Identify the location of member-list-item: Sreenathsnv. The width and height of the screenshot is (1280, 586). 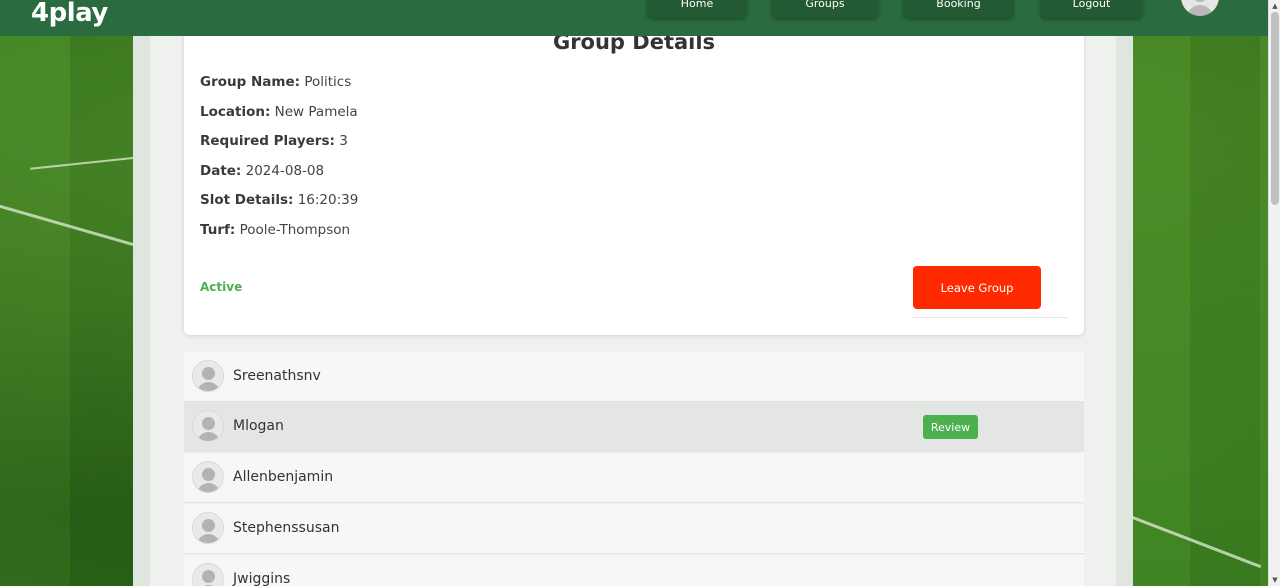
(634, 377).